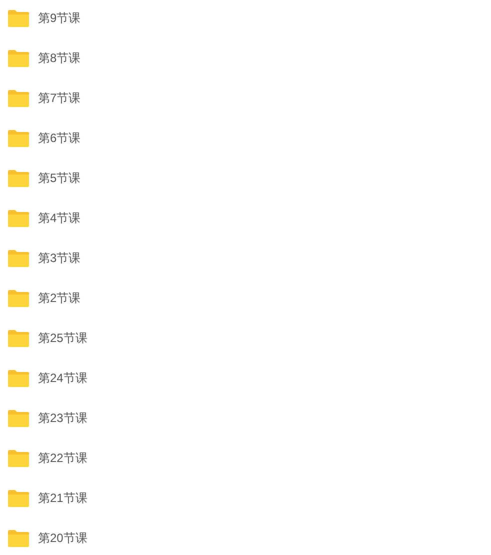 The width and height of the screenshot is (491, 555). What do you see at coordinates (59, 18) in the screenshot?
I see `folder-name: 第9节课` at bounding box center [59, 18].